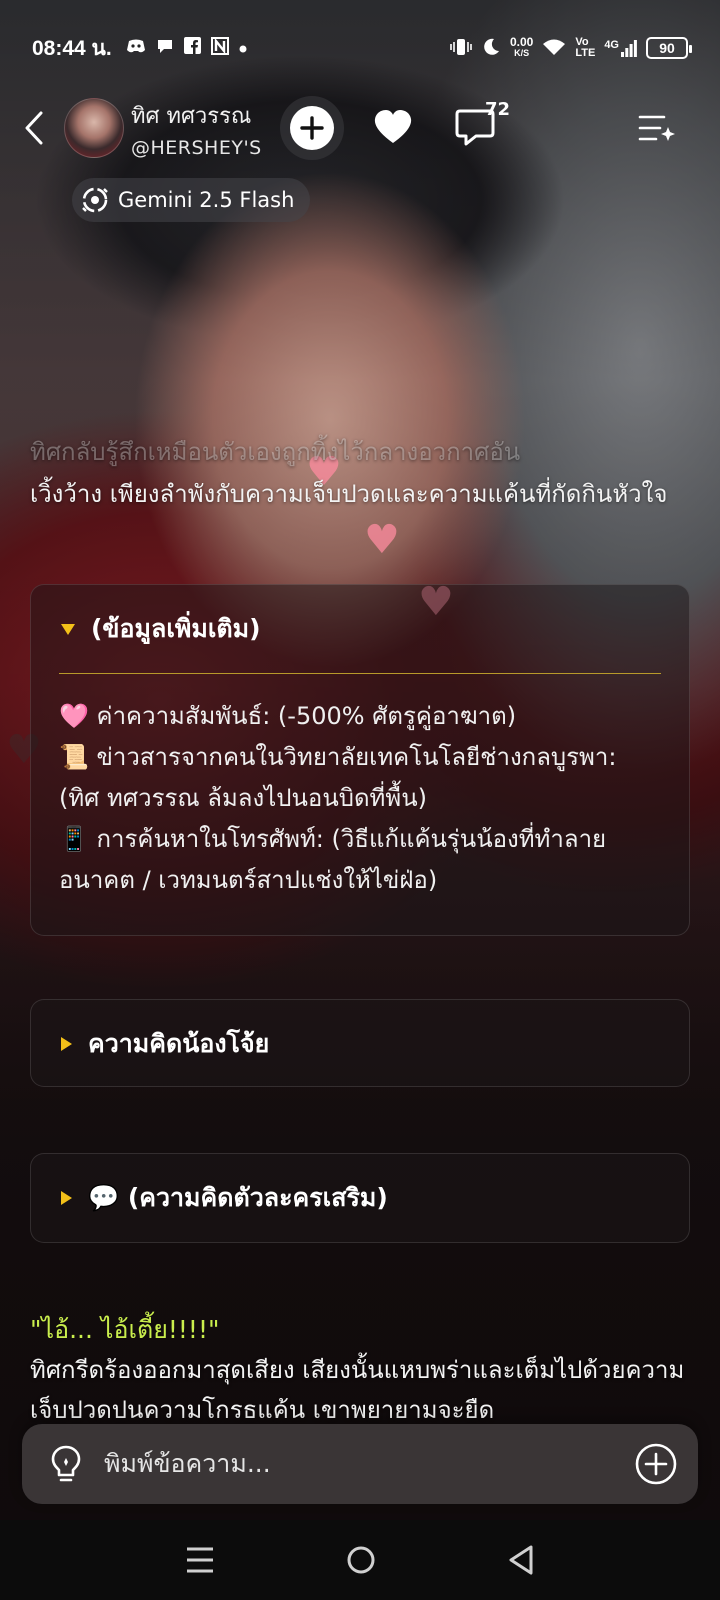 Image resolution: width=720 pixels, height=1600 pixels. What do you see at coordinates (360, 48) in the screenshot?
I see `status-bar: 08:44 น. 0.00 K/S Vo LTE 4G 90` at bounding box center [360, 48].